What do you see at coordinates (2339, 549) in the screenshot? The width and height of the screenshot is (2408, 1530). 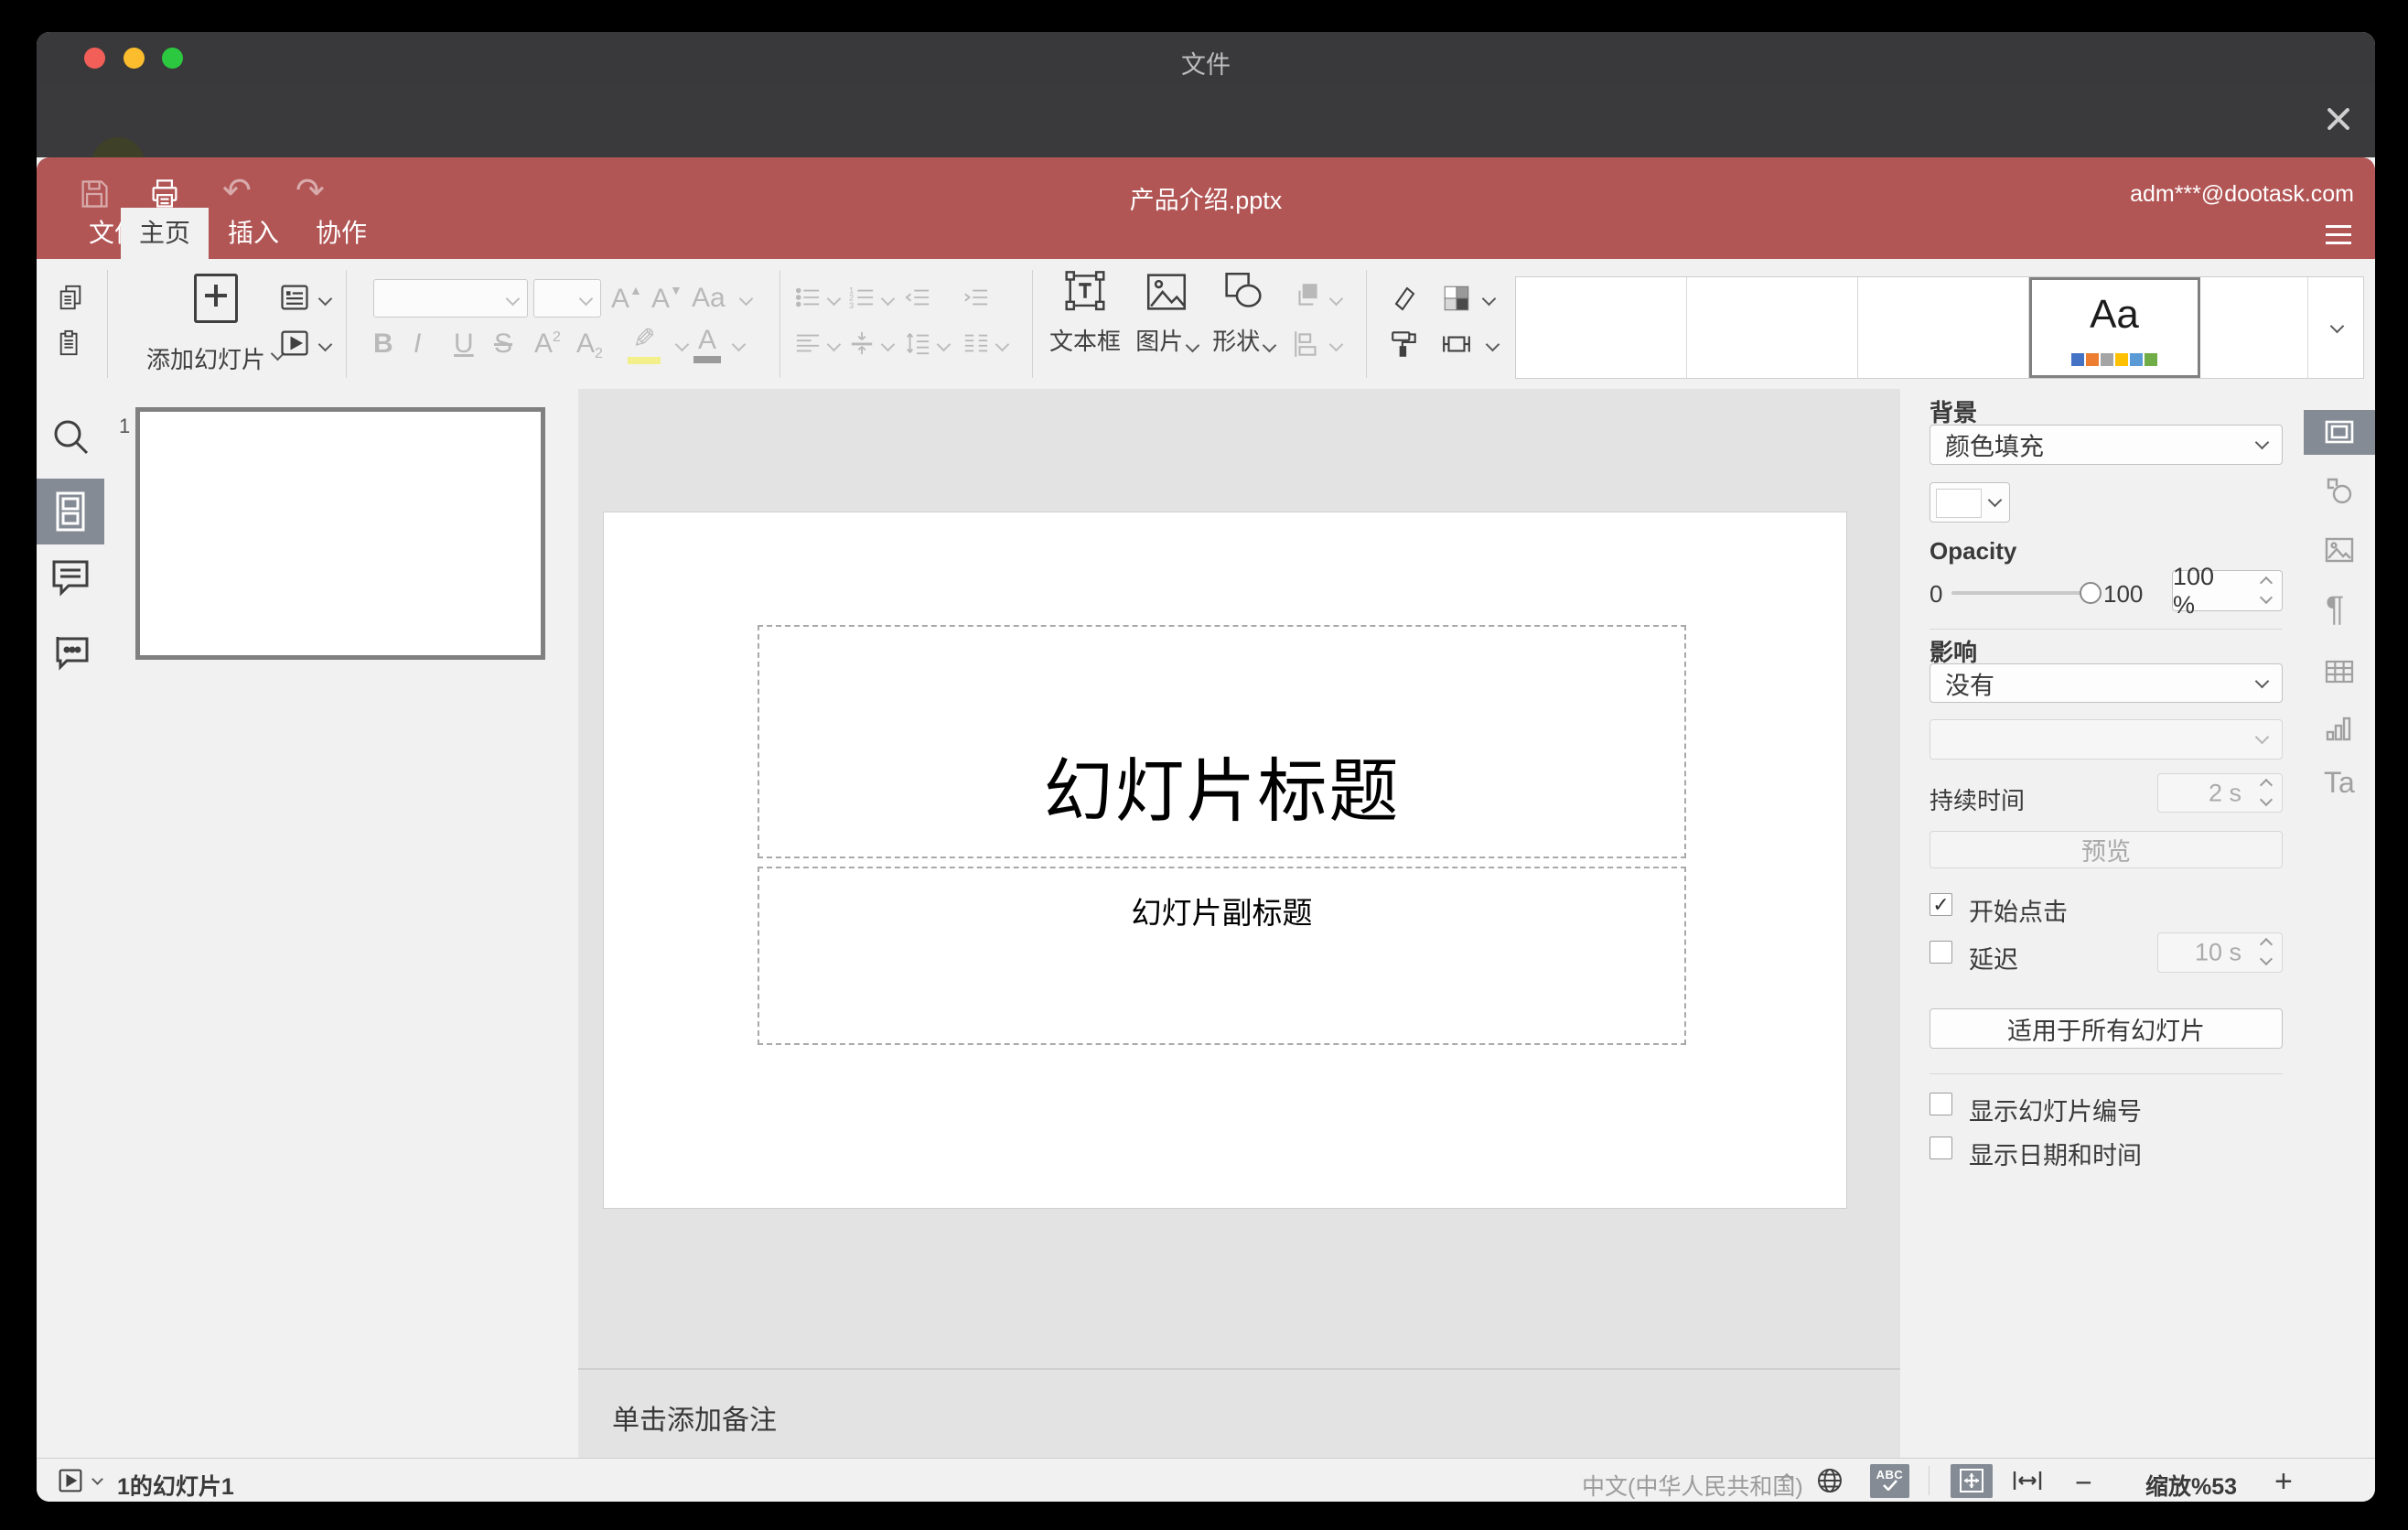 I see `image-settings-icon` at bounding box center [2339, 549].